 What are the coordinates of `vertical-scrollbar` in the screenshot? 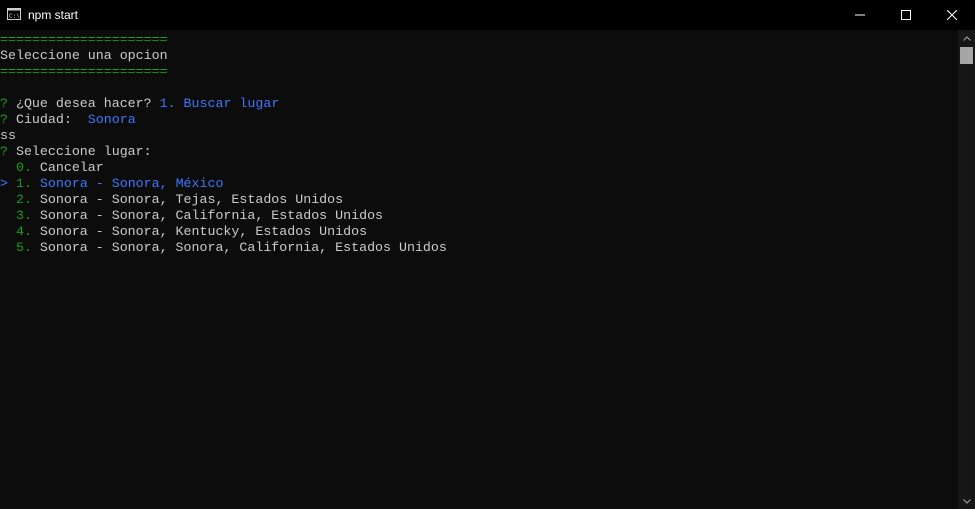 It's located at (966, 269).